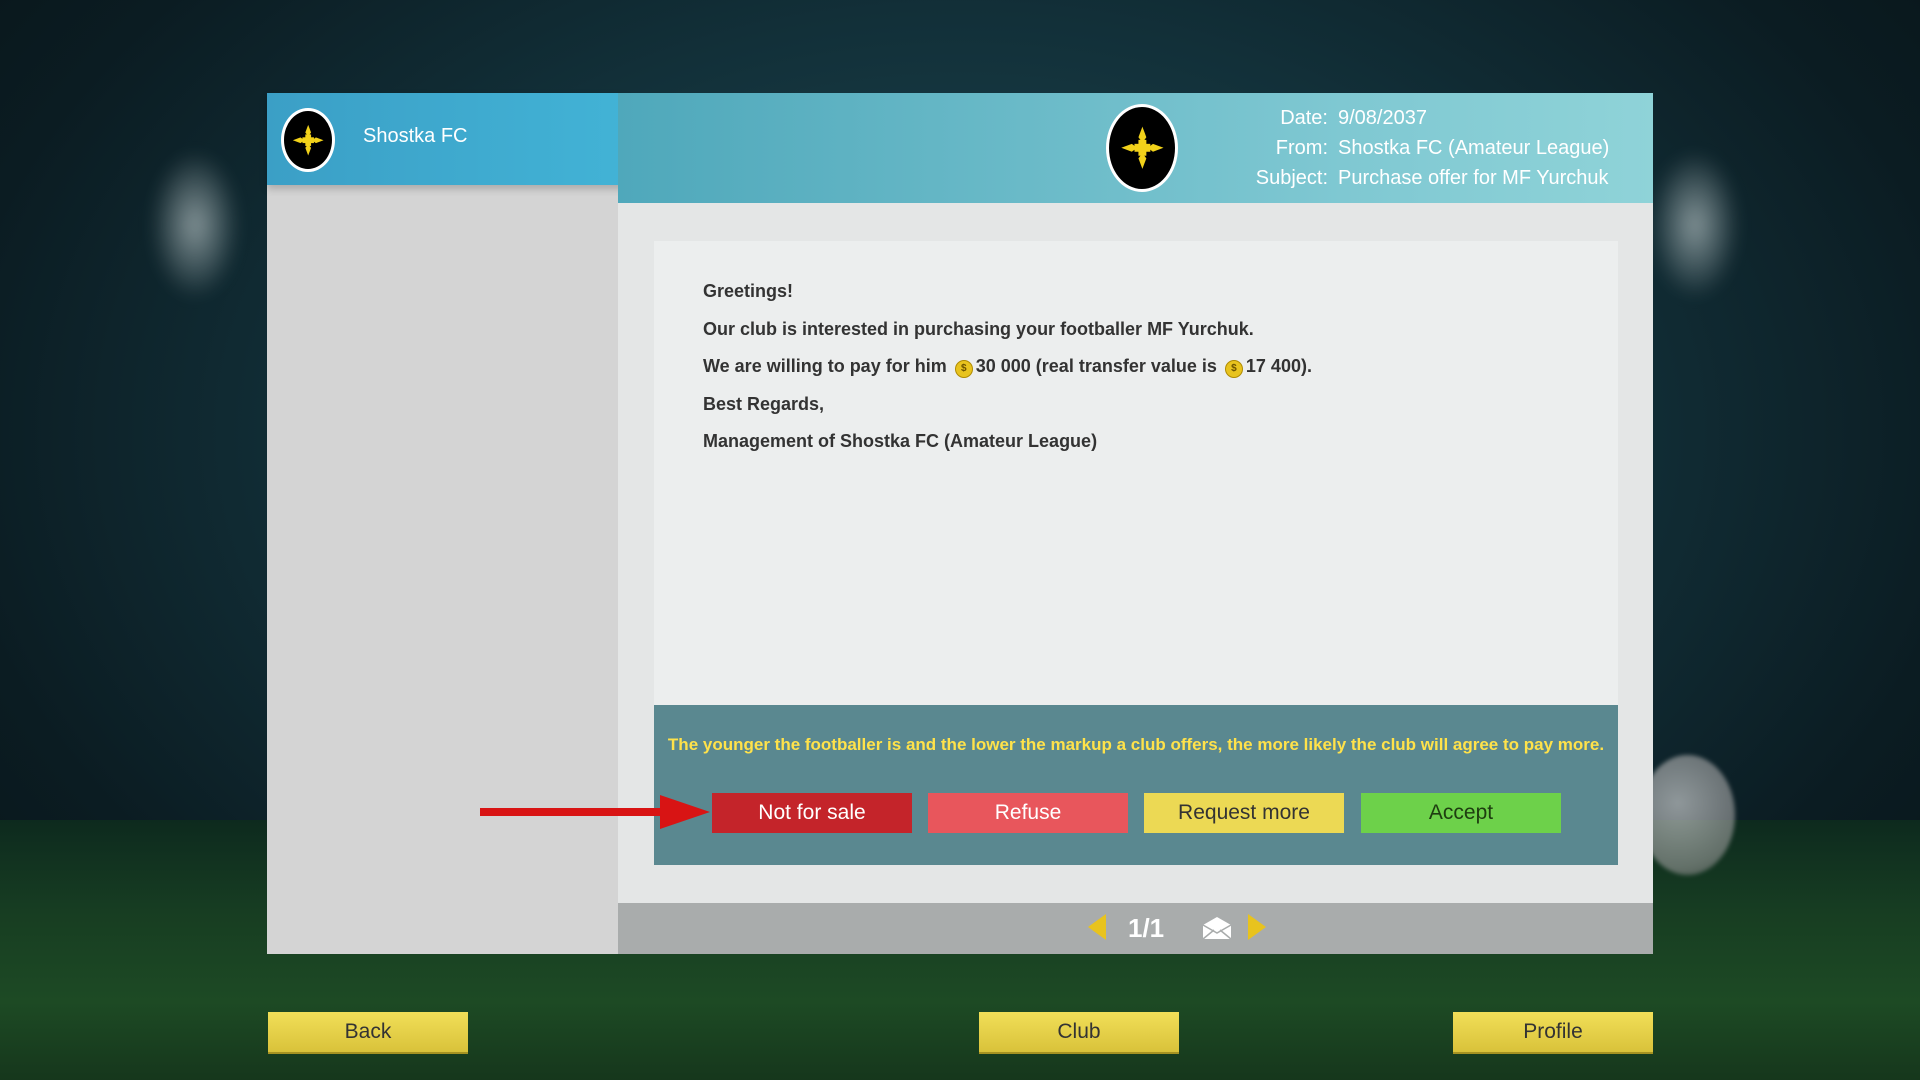  Describe the element at coordinates (1553, 1032) in the screenshot. I see `profile-button: Profile` at that location.